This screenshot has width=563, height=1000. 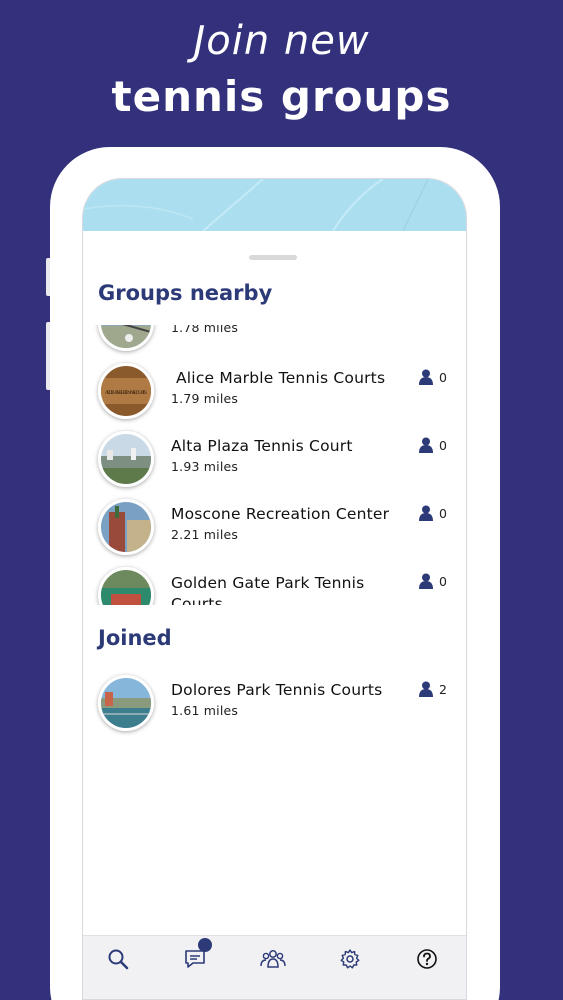 I want to click on tab-search, so click(x=118, y=959).